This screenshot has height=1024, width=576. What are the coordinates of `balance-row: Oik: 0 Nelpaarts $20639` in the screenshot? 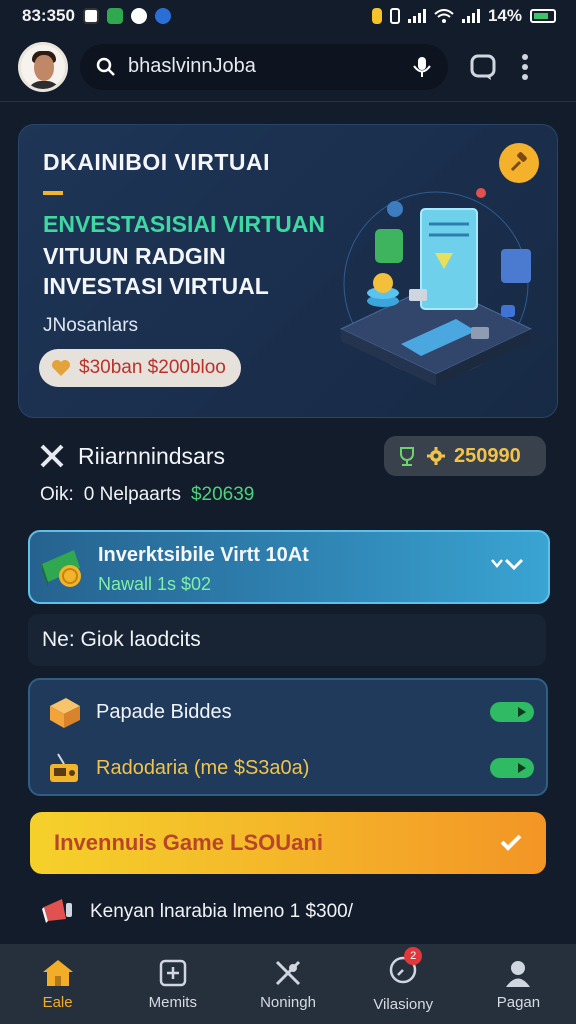 It's located at (147, 495).